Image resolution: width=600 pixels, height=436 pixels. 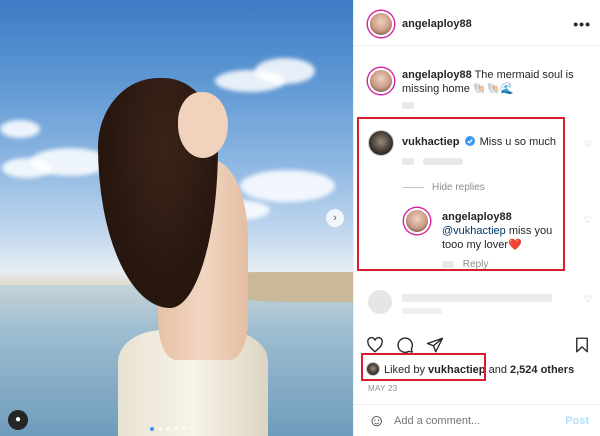 What do you see at coordinates (172, 429) in the screenshot?
I see `carousel-dots` at bounding box center [172, 429].